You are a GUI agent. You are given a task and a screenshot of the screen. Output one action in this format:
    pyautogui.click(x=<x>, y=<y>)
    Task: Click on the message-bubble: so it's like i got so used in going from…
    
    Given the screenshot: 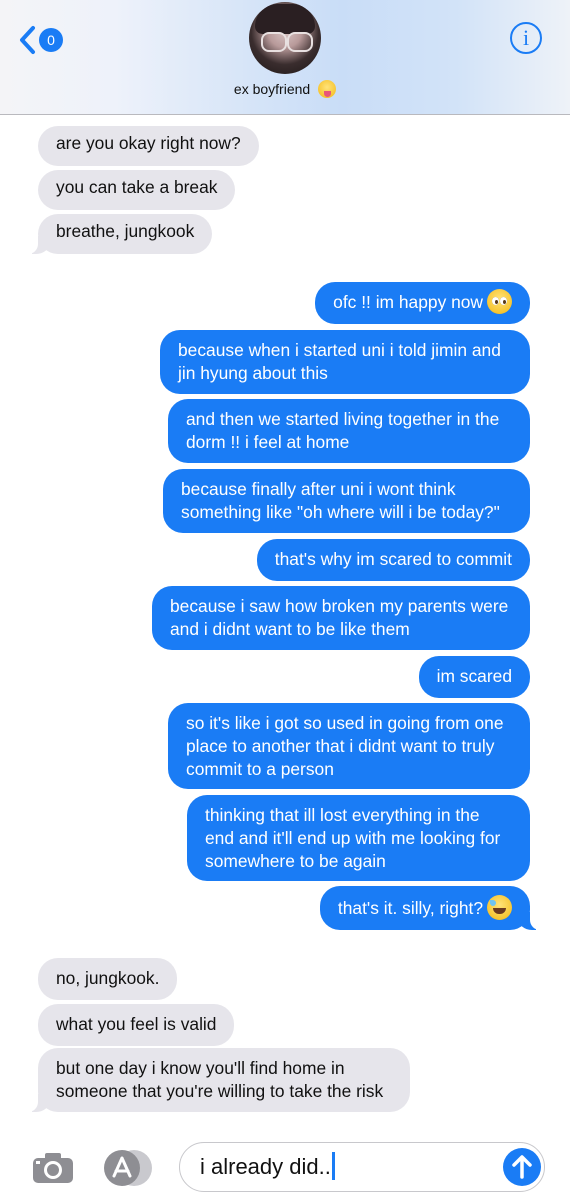 What is the action you would take?
    pyautogui.click(x=349, y=746)
    